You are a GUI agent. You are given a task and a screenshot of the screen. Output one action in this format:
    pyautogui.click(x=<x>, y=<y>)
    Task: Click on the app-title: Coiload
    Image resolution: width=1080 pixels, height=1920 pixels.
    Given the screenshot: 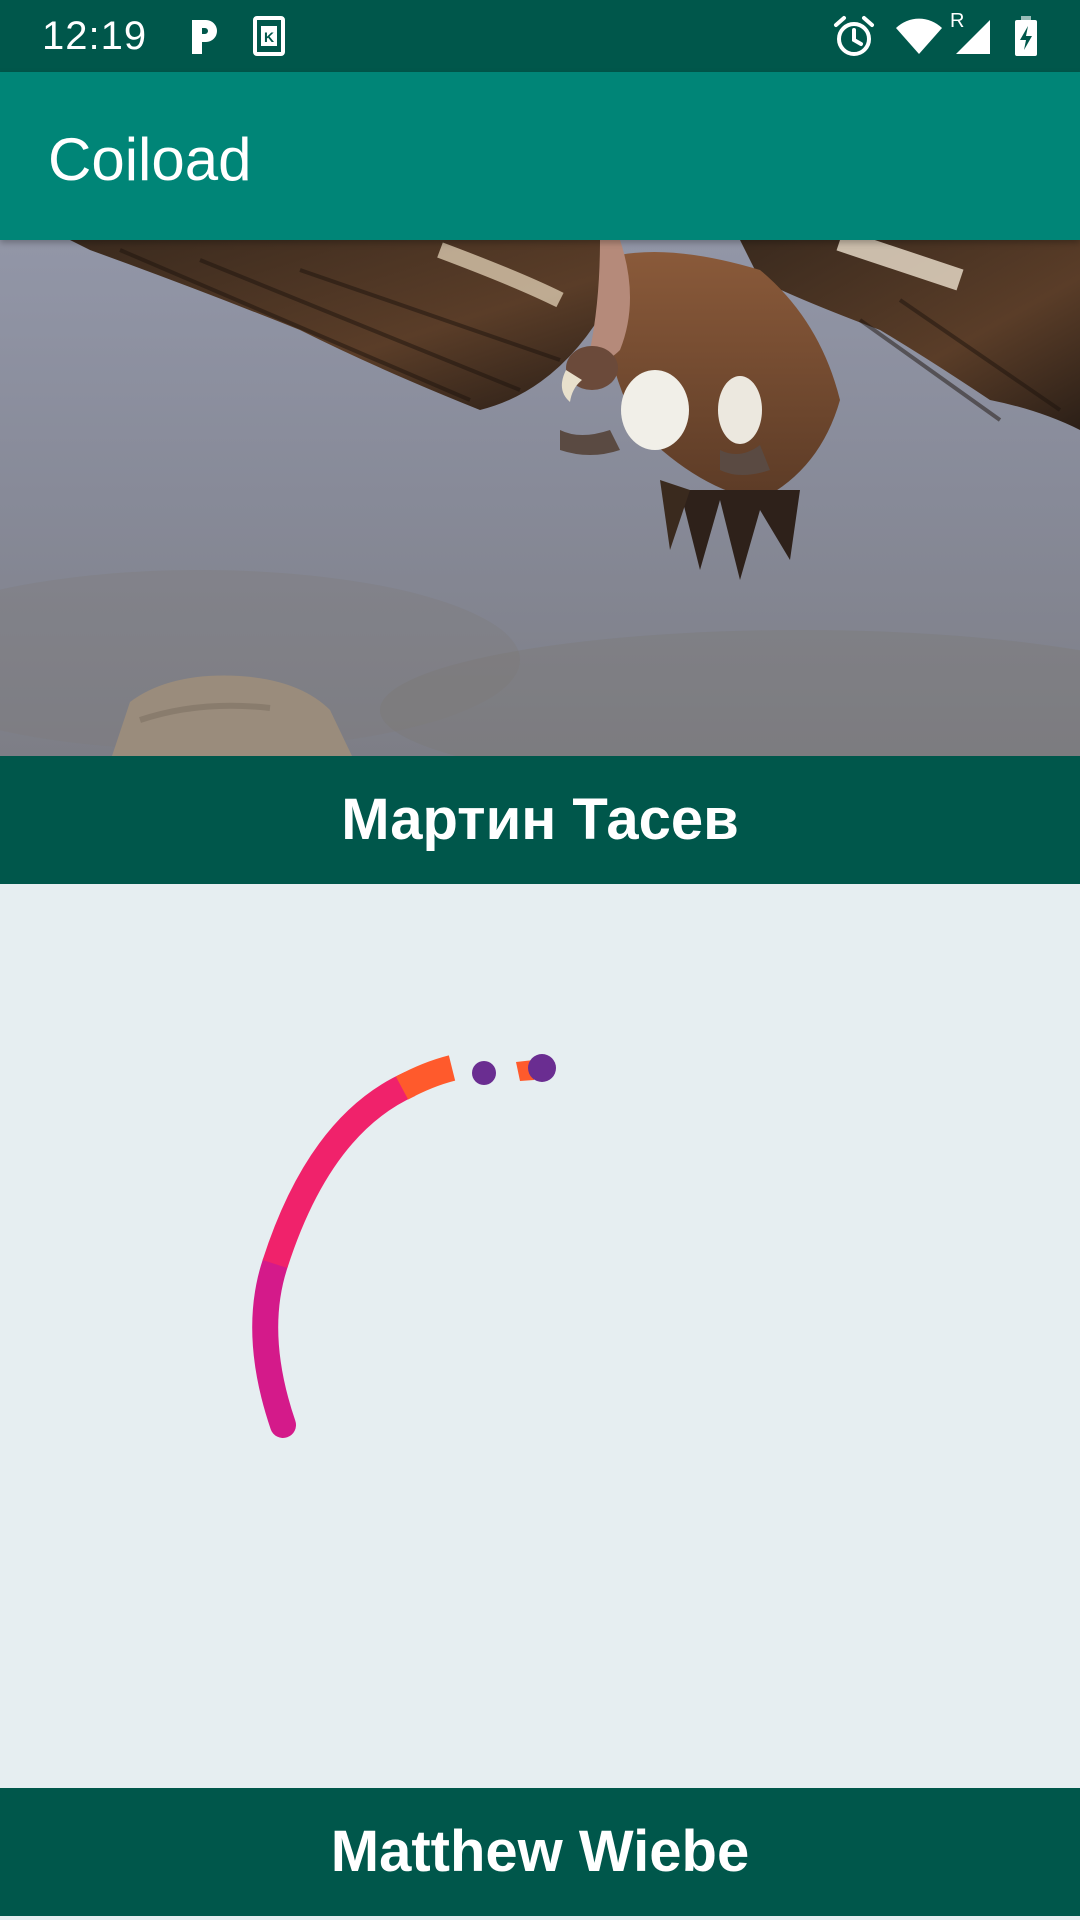 What is the action you would take?
    pyautogui.click(x=150, y=159)
    